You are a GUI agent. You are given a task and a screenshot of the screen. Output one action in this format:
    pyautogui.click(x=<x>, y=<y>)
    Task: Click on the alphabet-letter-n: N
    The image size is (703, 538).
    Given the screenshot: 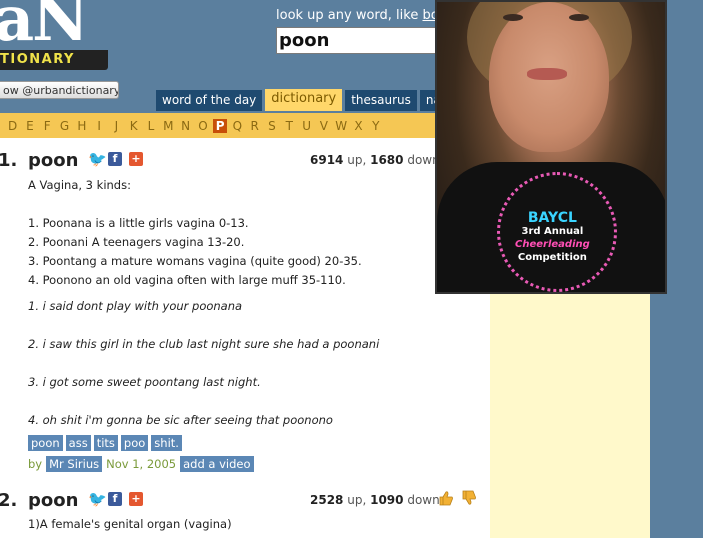 What is the action you would take?
    pyautogui.click(x=185, y=126)
    